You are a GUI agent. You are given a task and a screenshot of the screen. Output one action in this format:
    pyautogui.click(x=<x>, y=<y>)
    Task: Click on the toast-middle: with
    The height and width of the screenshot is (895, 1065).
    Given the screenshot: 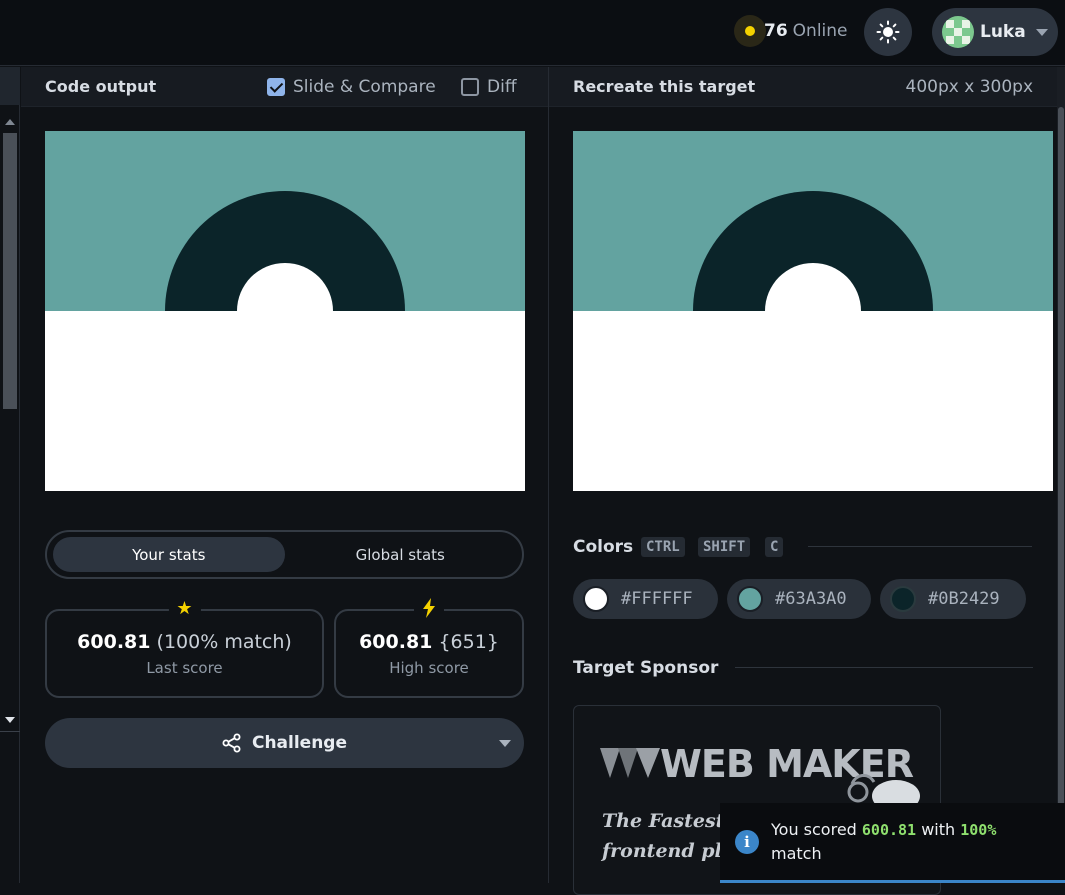 What is the action you would take?
    pyautogui.click(x=938, y=829)
    